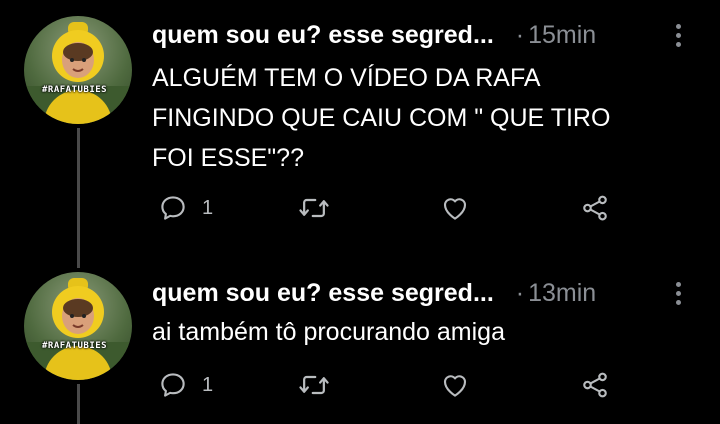  Describe the element at coordinates (381, 118) in the screenshot. I see `tweet-text-line: FINGINDO QUE CAIU COM " QUE TIRO` at that location.